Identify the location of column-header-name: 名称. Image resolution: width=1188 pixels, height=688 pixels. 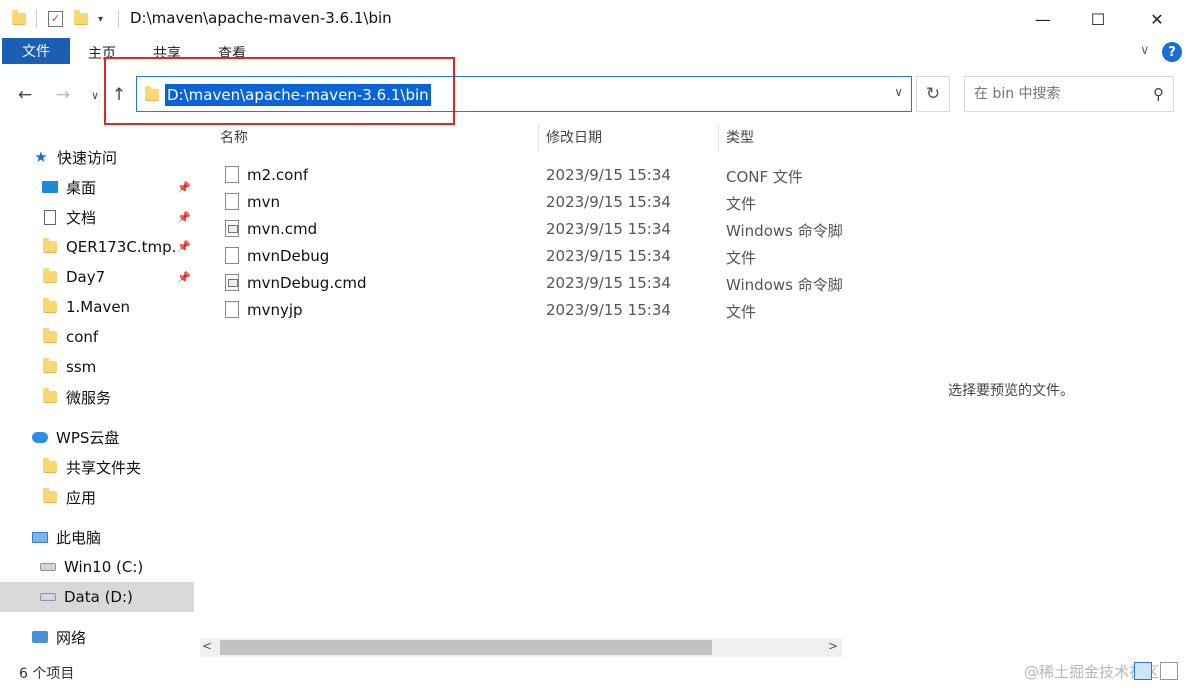
(234, 137).